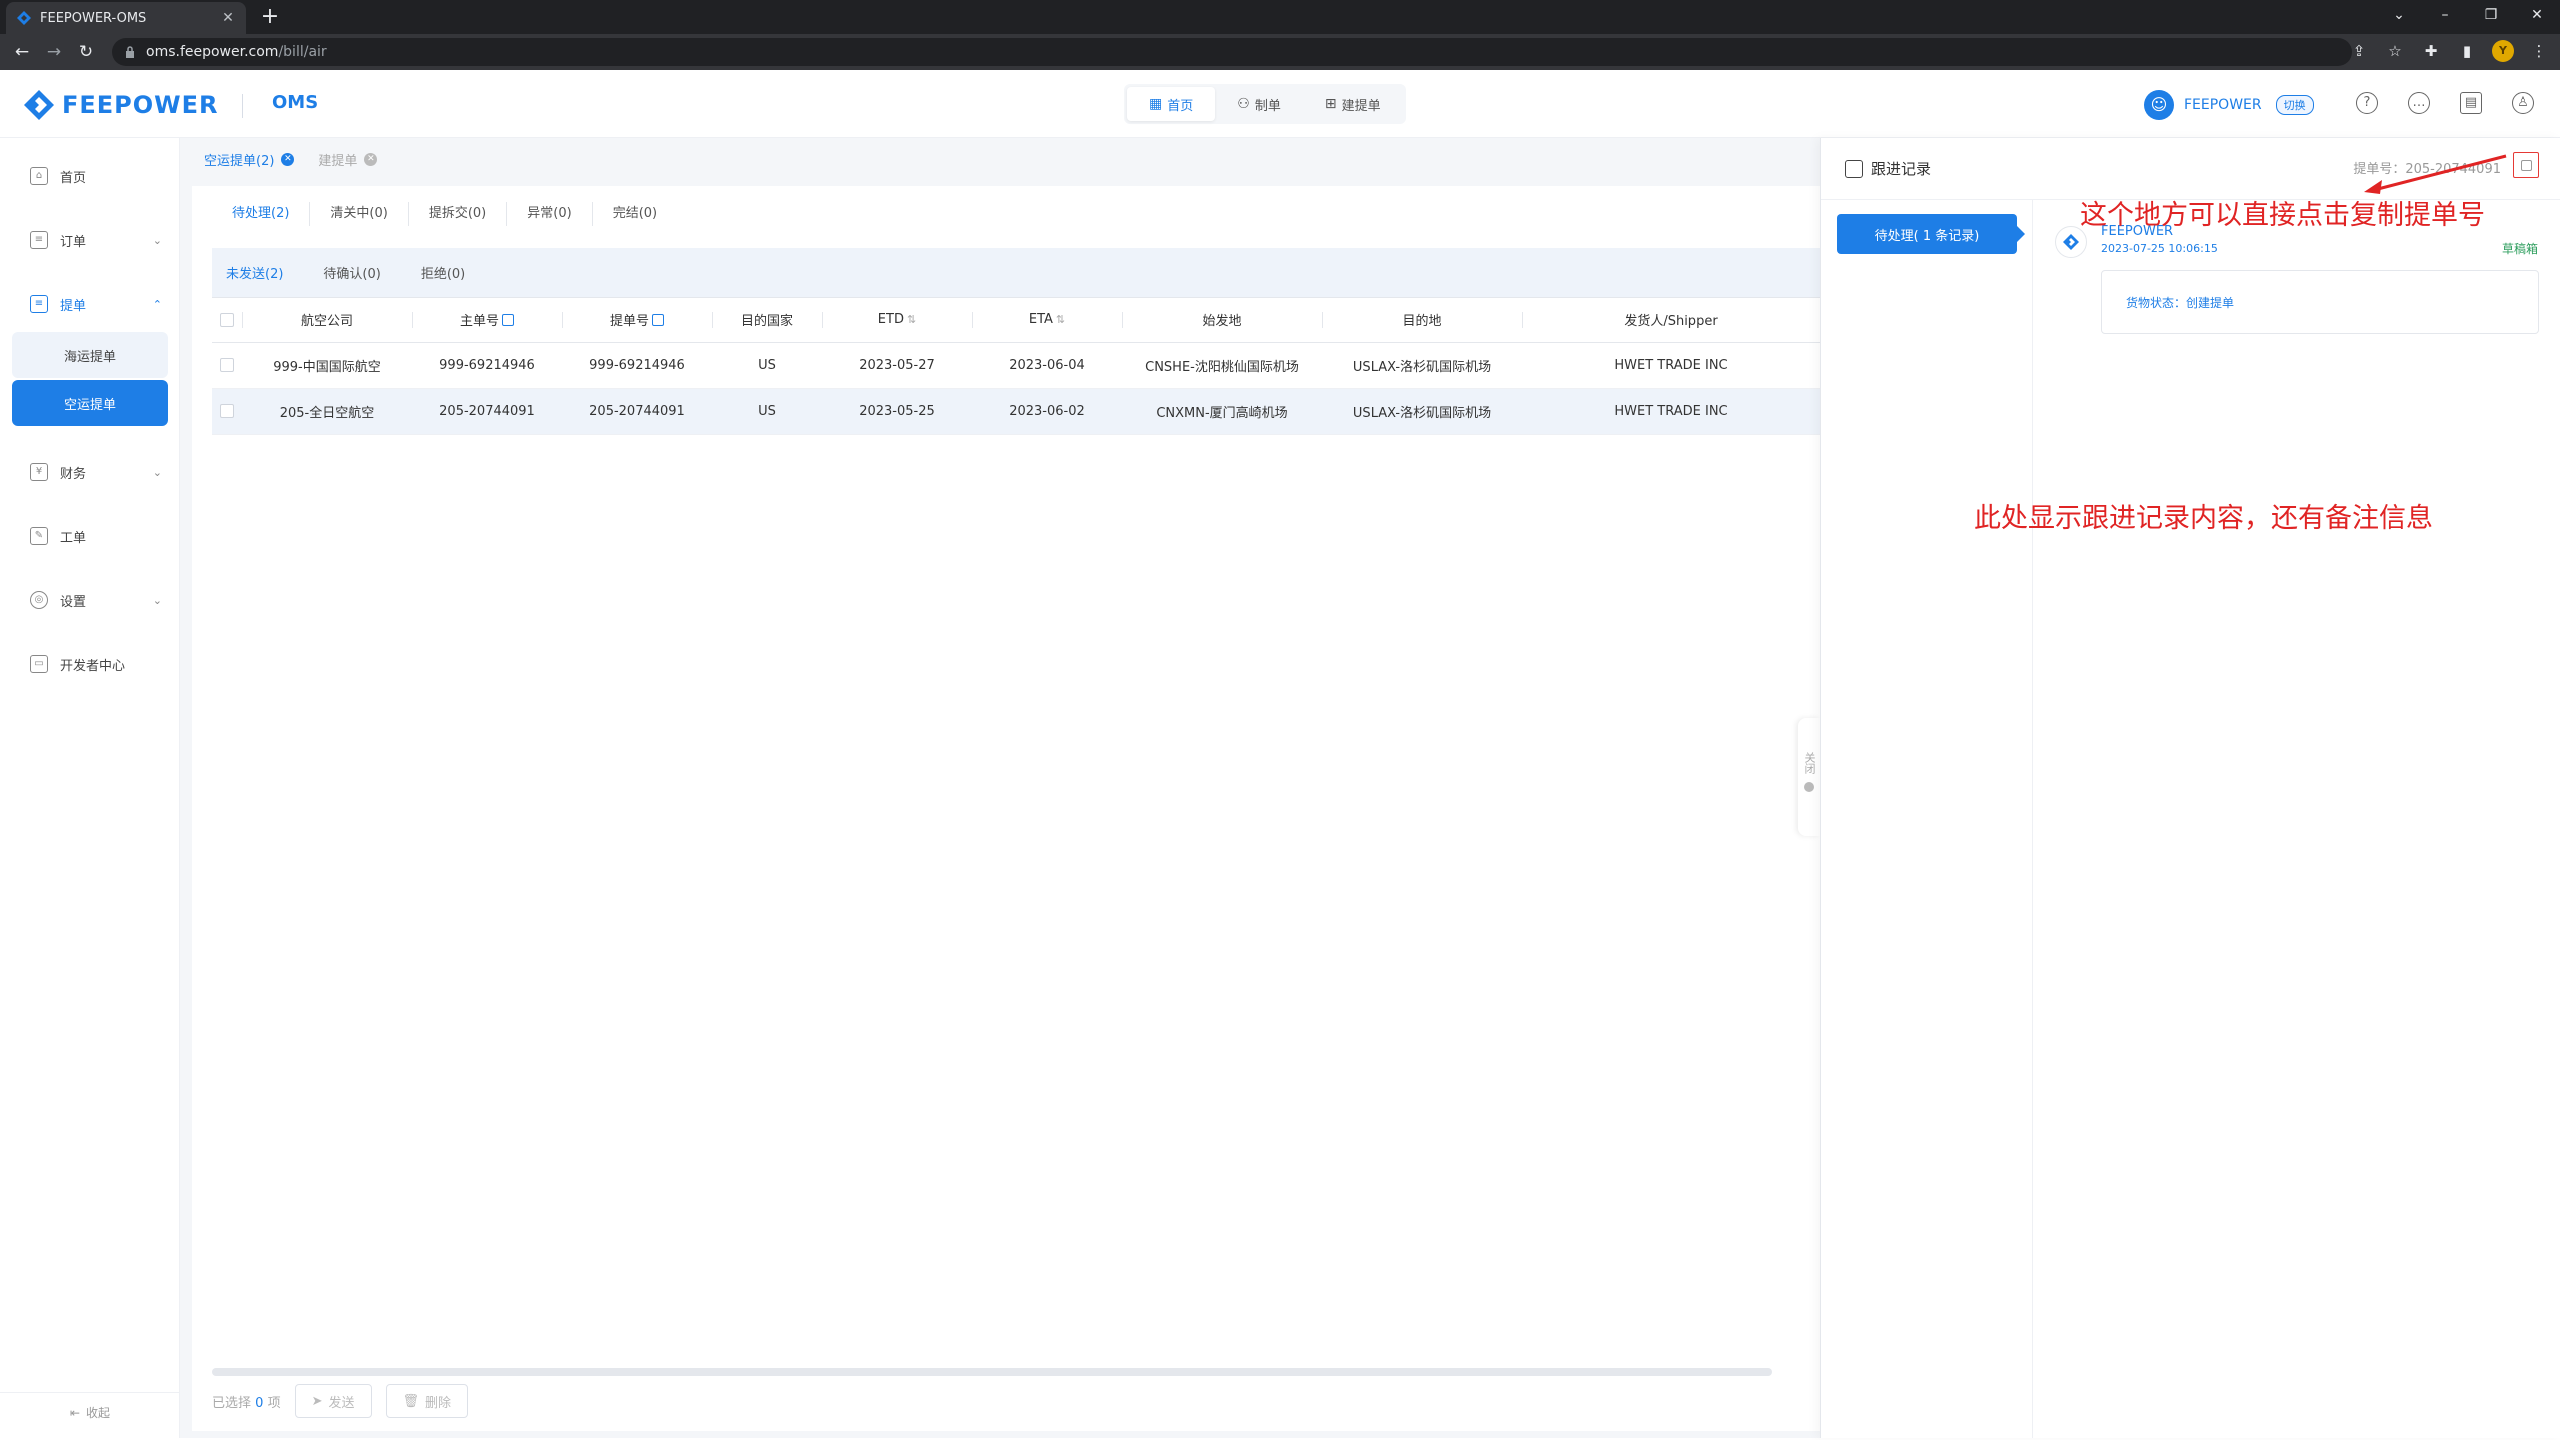 This screenshot has width=2560, height=1440. Describe the element at coordinates (2445, 17) in the screenshot. I see `minimize-icon: –` at that location.